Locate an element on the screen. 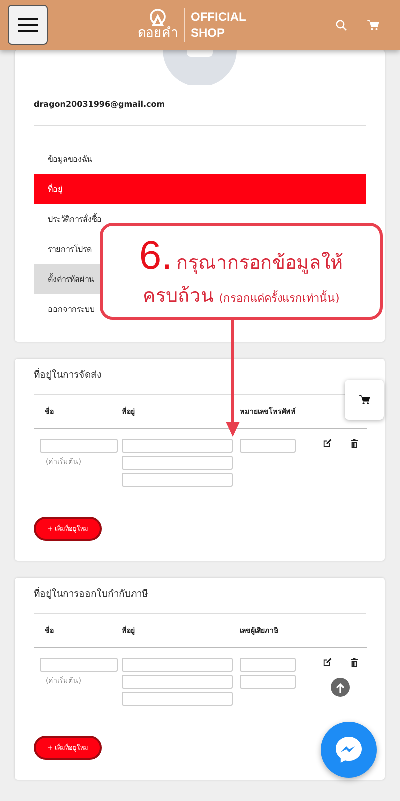  menu-icon is located at coordinates (28, 25).